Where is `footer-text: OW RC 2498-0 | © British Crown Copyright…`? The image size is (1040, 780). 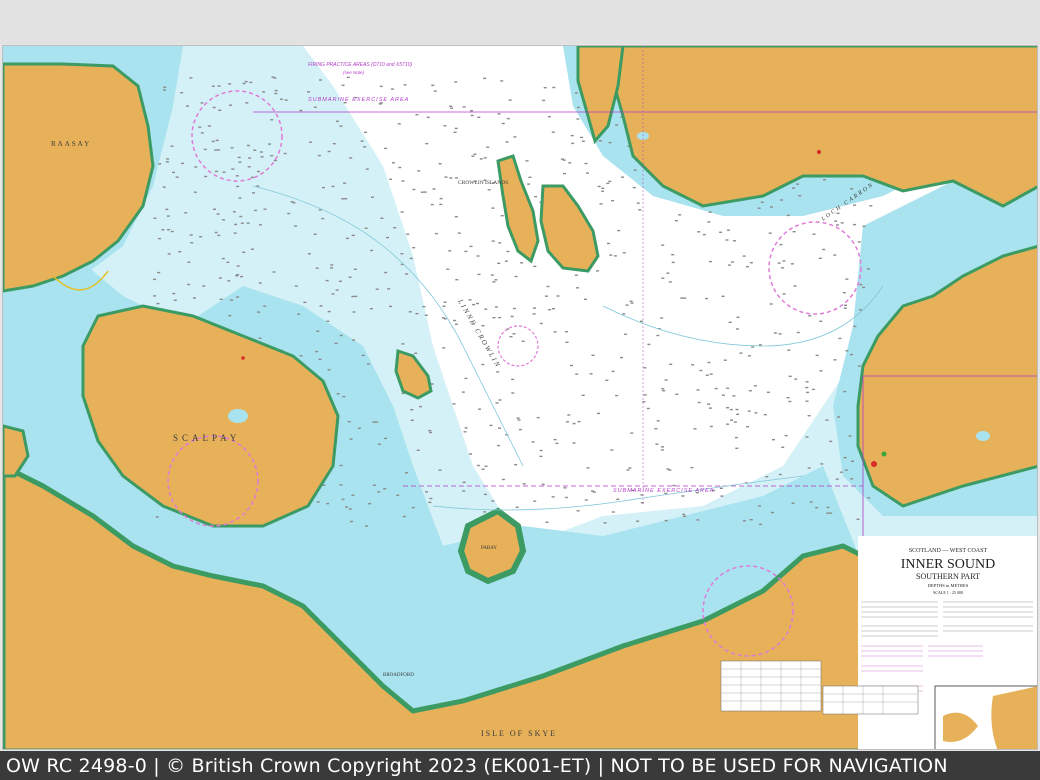
footer-text: OW RC 2498-0 | © British Crown Copyright… is located at coordinates (477, 765).